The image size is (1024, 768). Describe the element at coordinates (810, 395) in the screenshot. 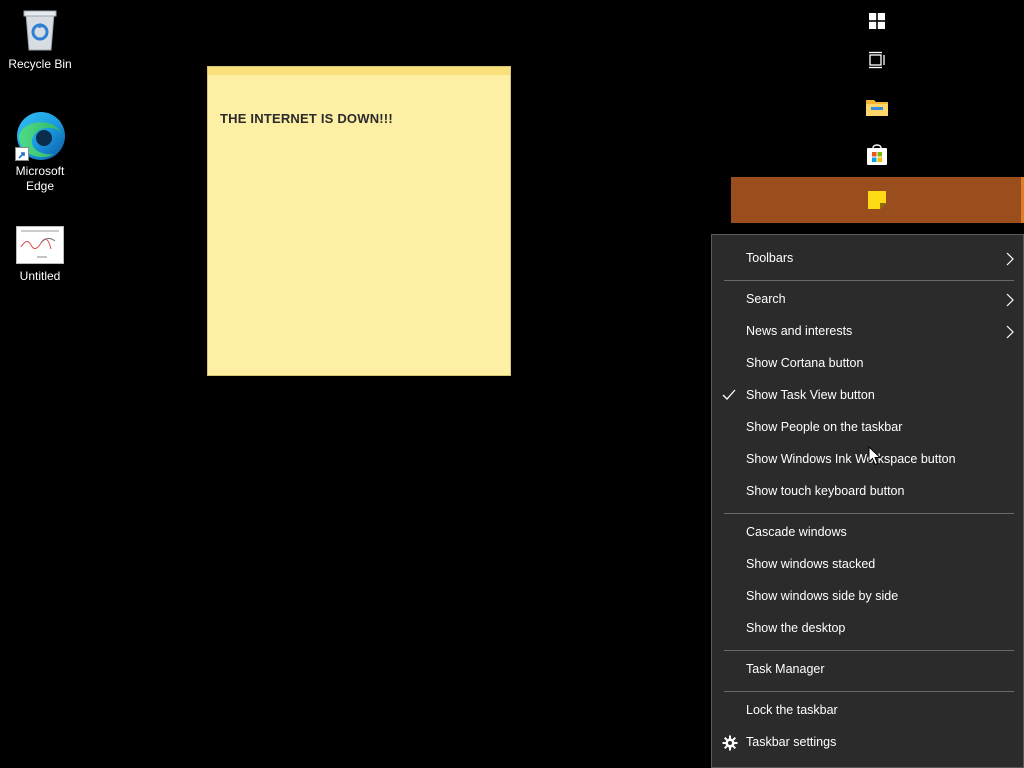

I see `menu-item-label: Show Task View button` at that location.